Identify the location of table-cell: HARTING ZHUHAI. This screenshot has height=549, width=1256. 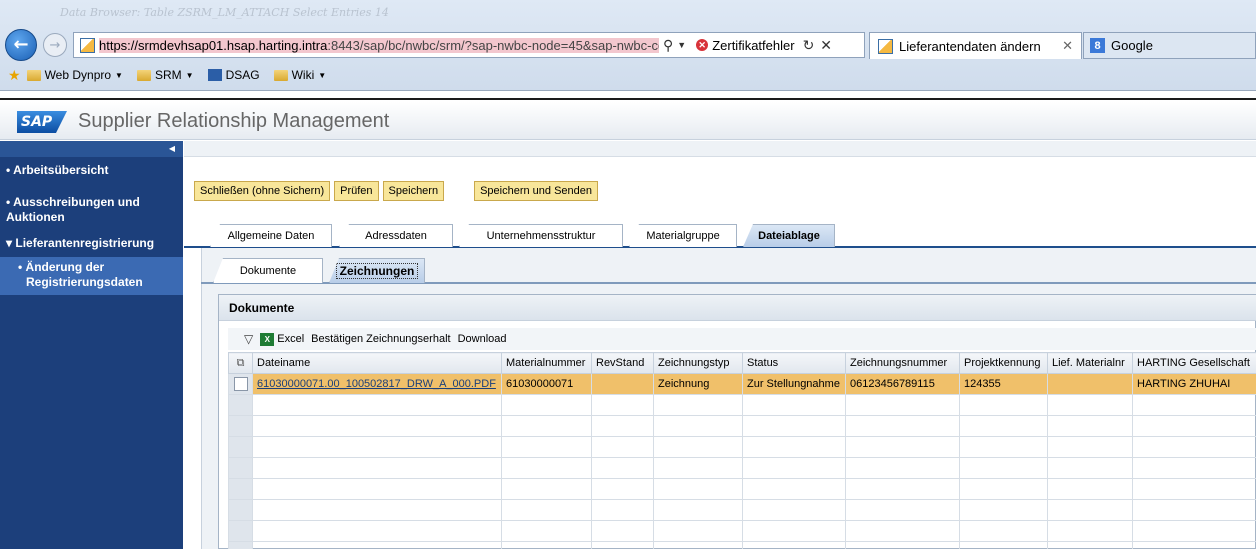
(1194, 384).